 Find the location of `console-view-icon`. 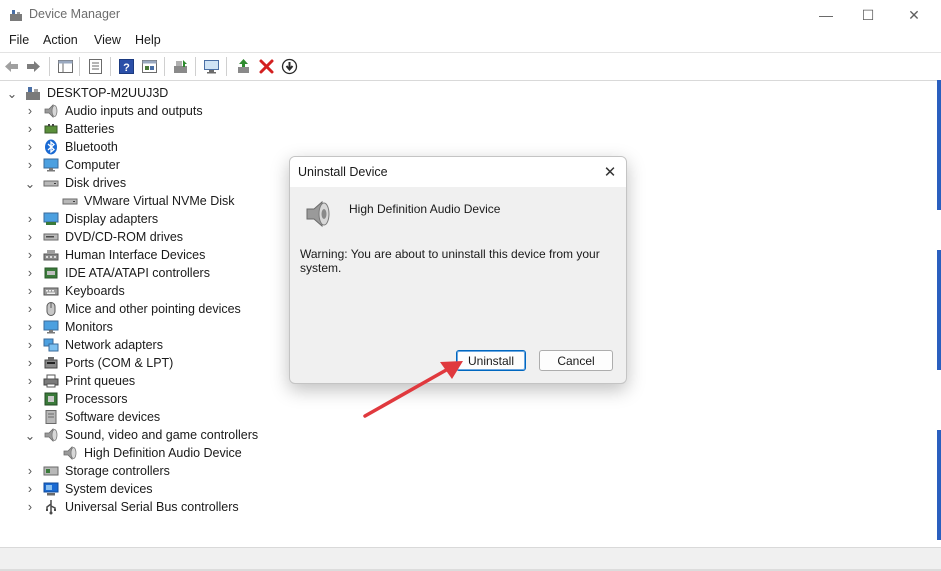

console-view-icon is located at coordinates (149, 66).